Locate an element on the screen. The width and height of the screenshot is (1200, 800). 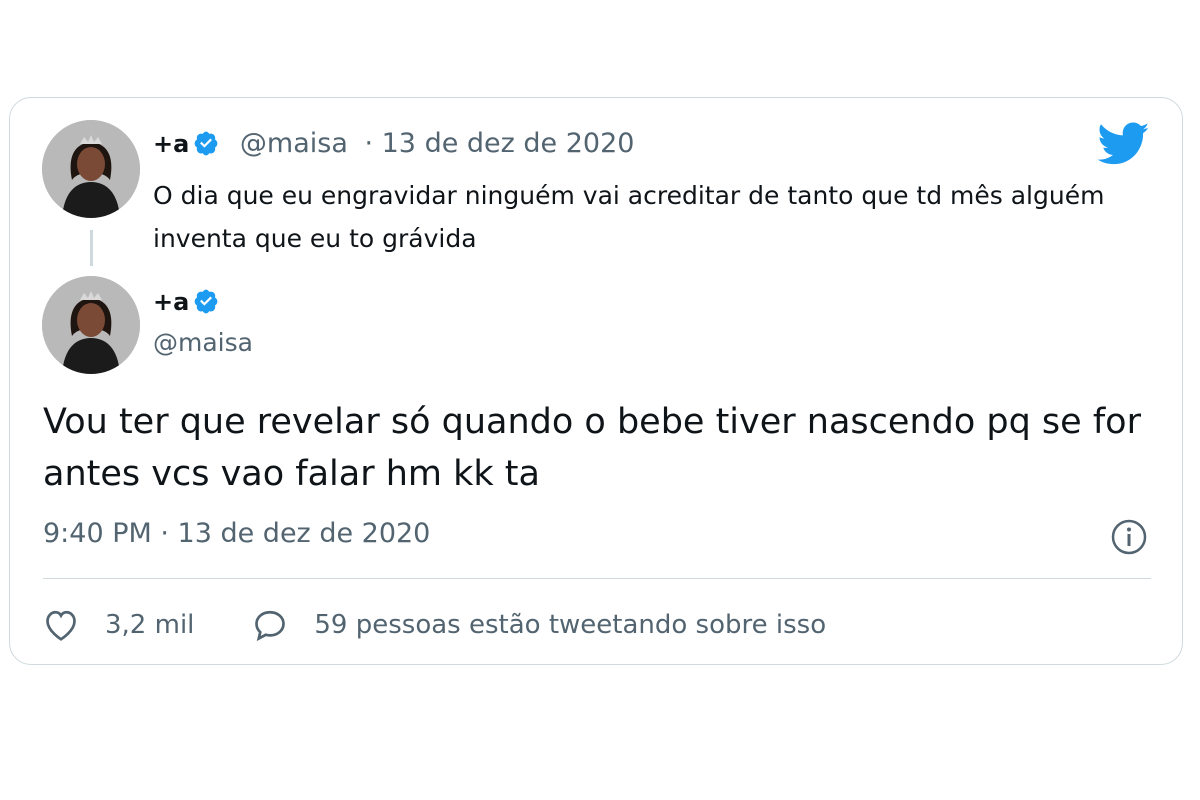
tweet-timestamp: 9:40 PM · 13 de dez de 2020 is located at coordinates (236, 533).